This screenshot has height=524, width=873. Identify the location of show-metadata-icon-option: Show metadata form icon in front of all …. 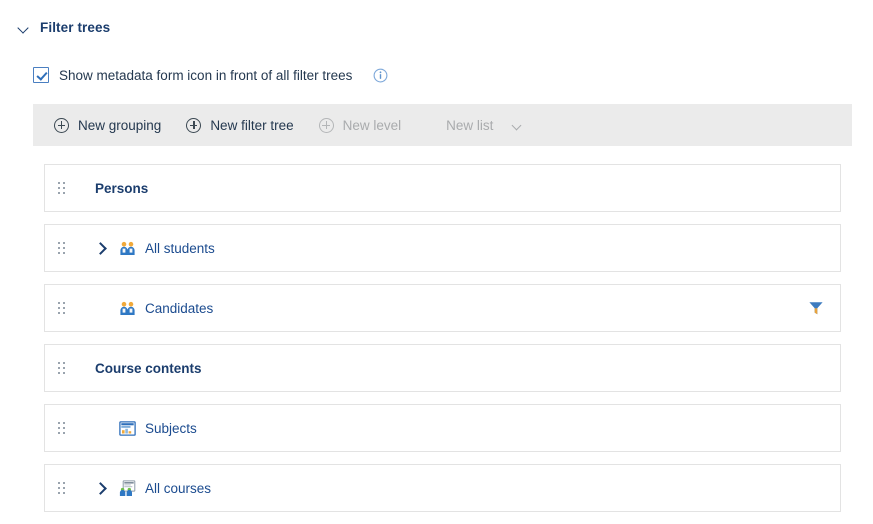
(453, 75).